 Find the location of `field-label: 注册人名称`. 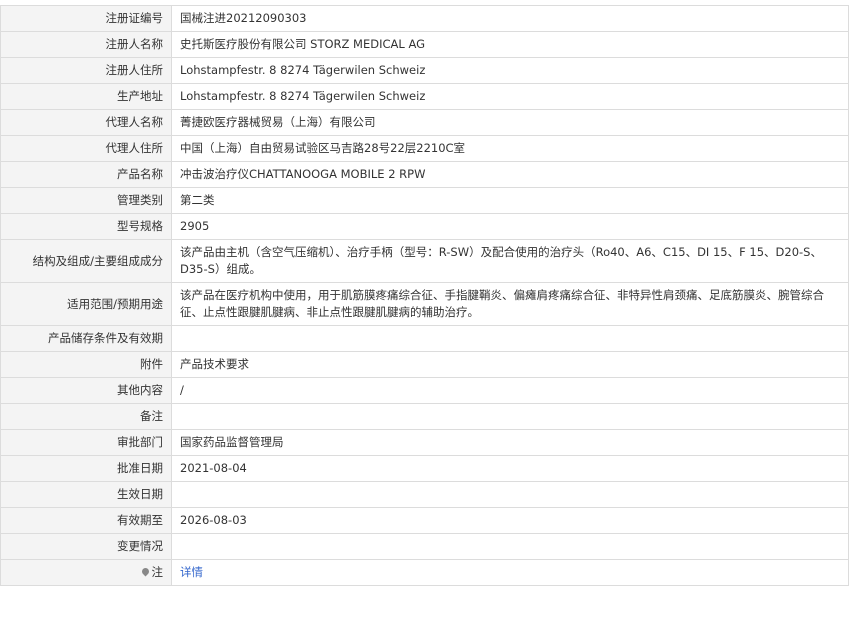

field-label: 注册人名称 is located at coordinates (86, 44).